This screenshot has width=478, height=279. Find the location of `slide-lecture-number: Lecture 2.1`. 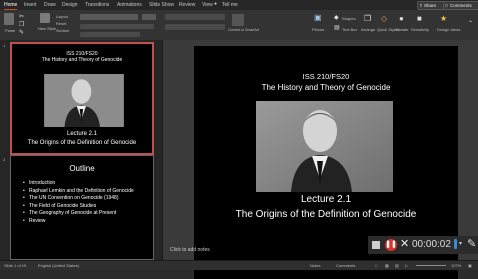

slide-lecture-number: Lecture 2.1 is located at coordinates (326, 199).